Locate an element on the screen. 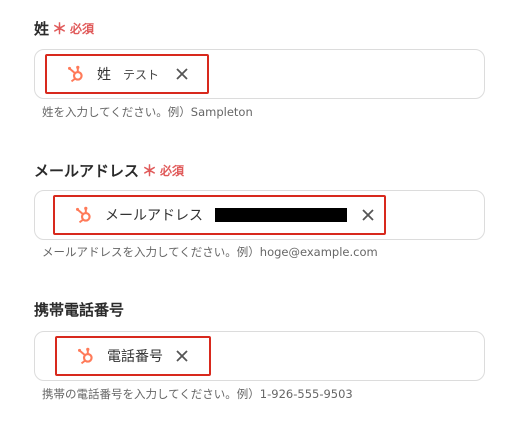 This screenshot has height=430, width=520. last-name-input: 姓 テスト is located at coordinates (259, 74).